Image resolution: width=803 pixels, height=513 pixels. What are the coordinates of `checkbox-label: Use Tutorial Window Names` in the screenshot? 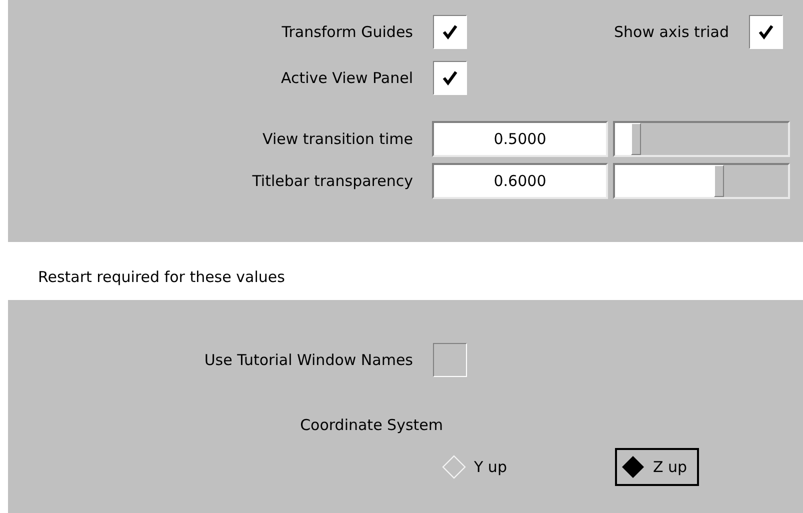 It's located at (308, 360).